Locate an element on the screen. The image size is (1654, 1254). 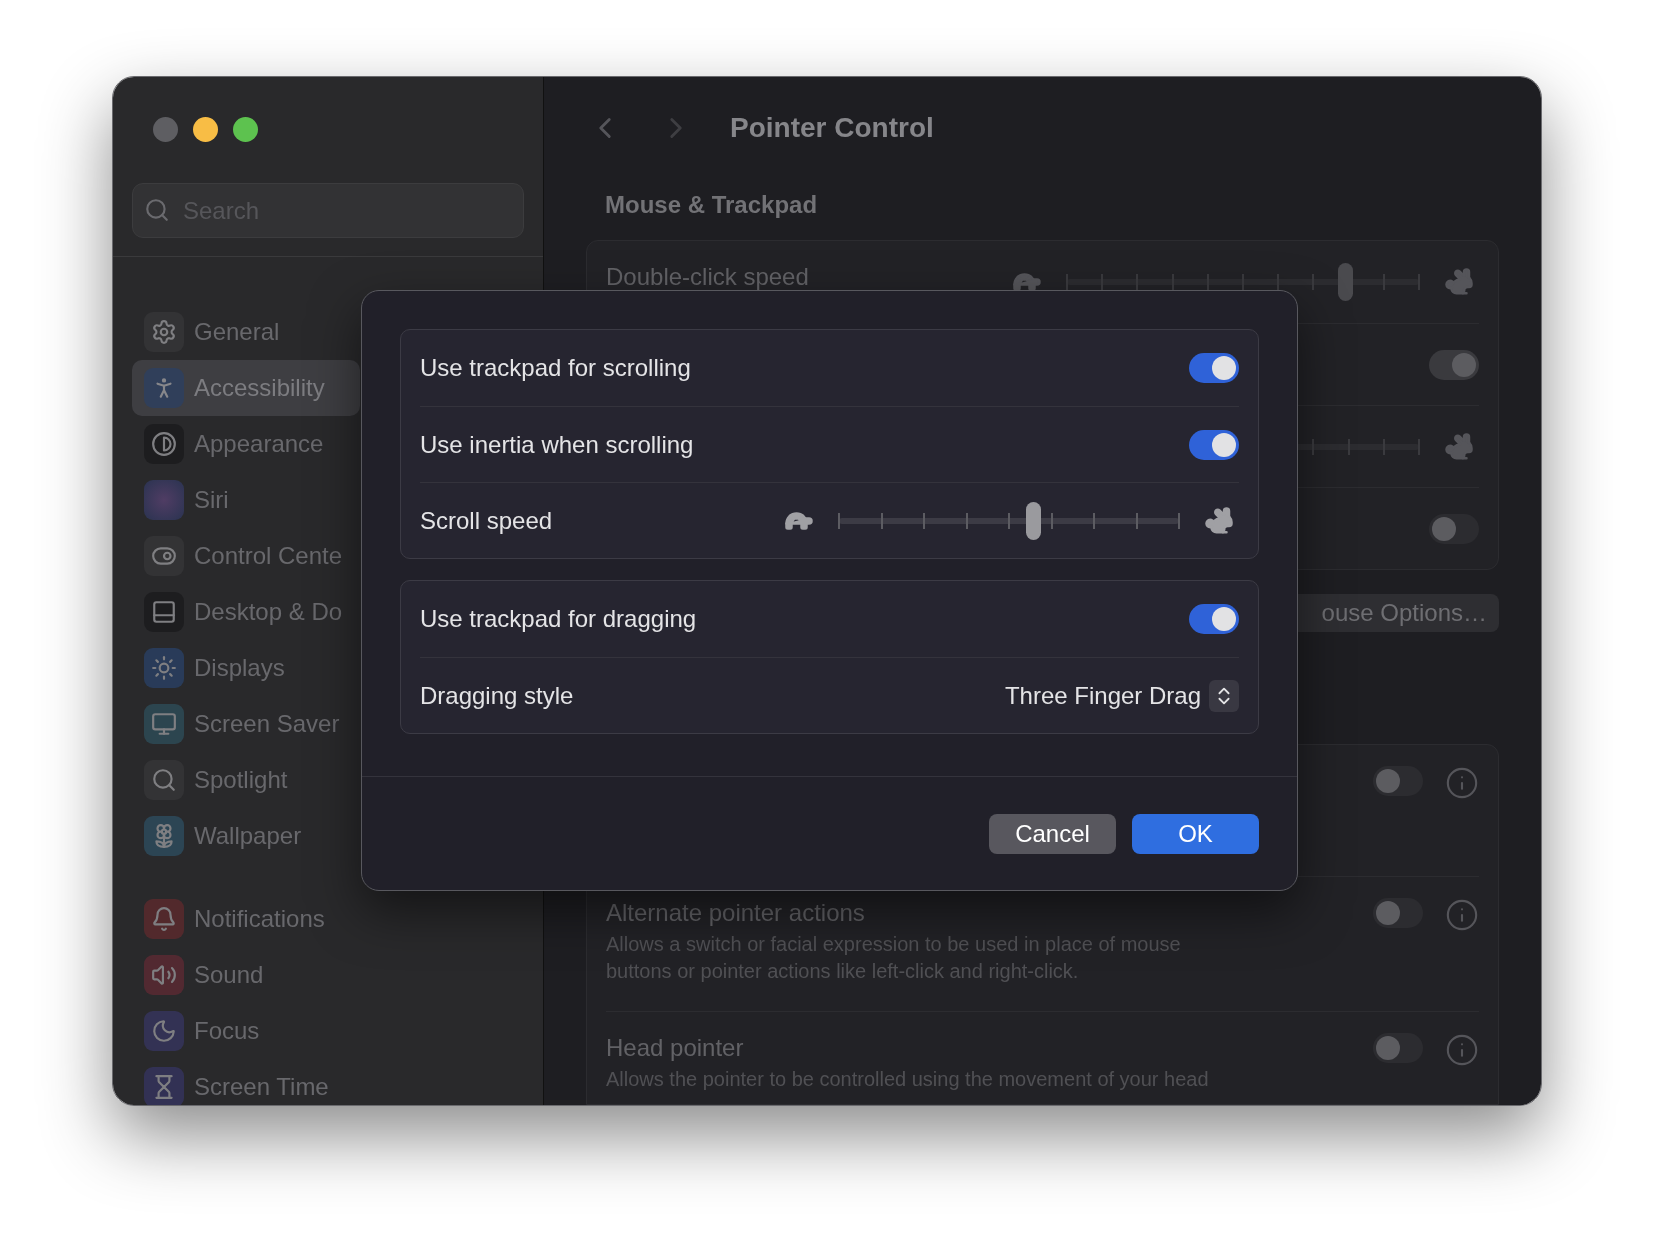
dragging-style-popup: Three Finger Drag is located at coordinates (1121, 695).